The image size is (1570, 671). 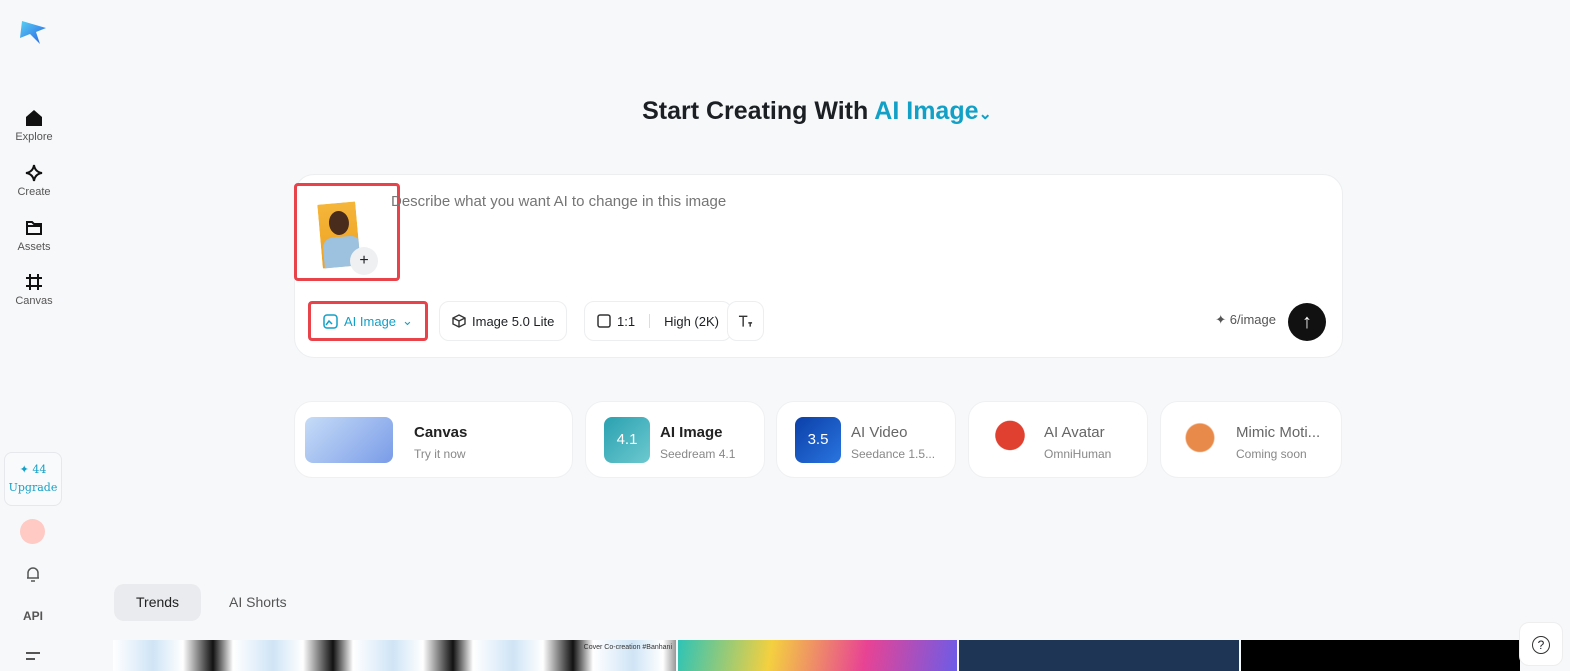 What do you see at coordinates (513, 321) in the screenshot?
I see `model-label: Image 5.0 Lite` at bounding box center [513, 321].